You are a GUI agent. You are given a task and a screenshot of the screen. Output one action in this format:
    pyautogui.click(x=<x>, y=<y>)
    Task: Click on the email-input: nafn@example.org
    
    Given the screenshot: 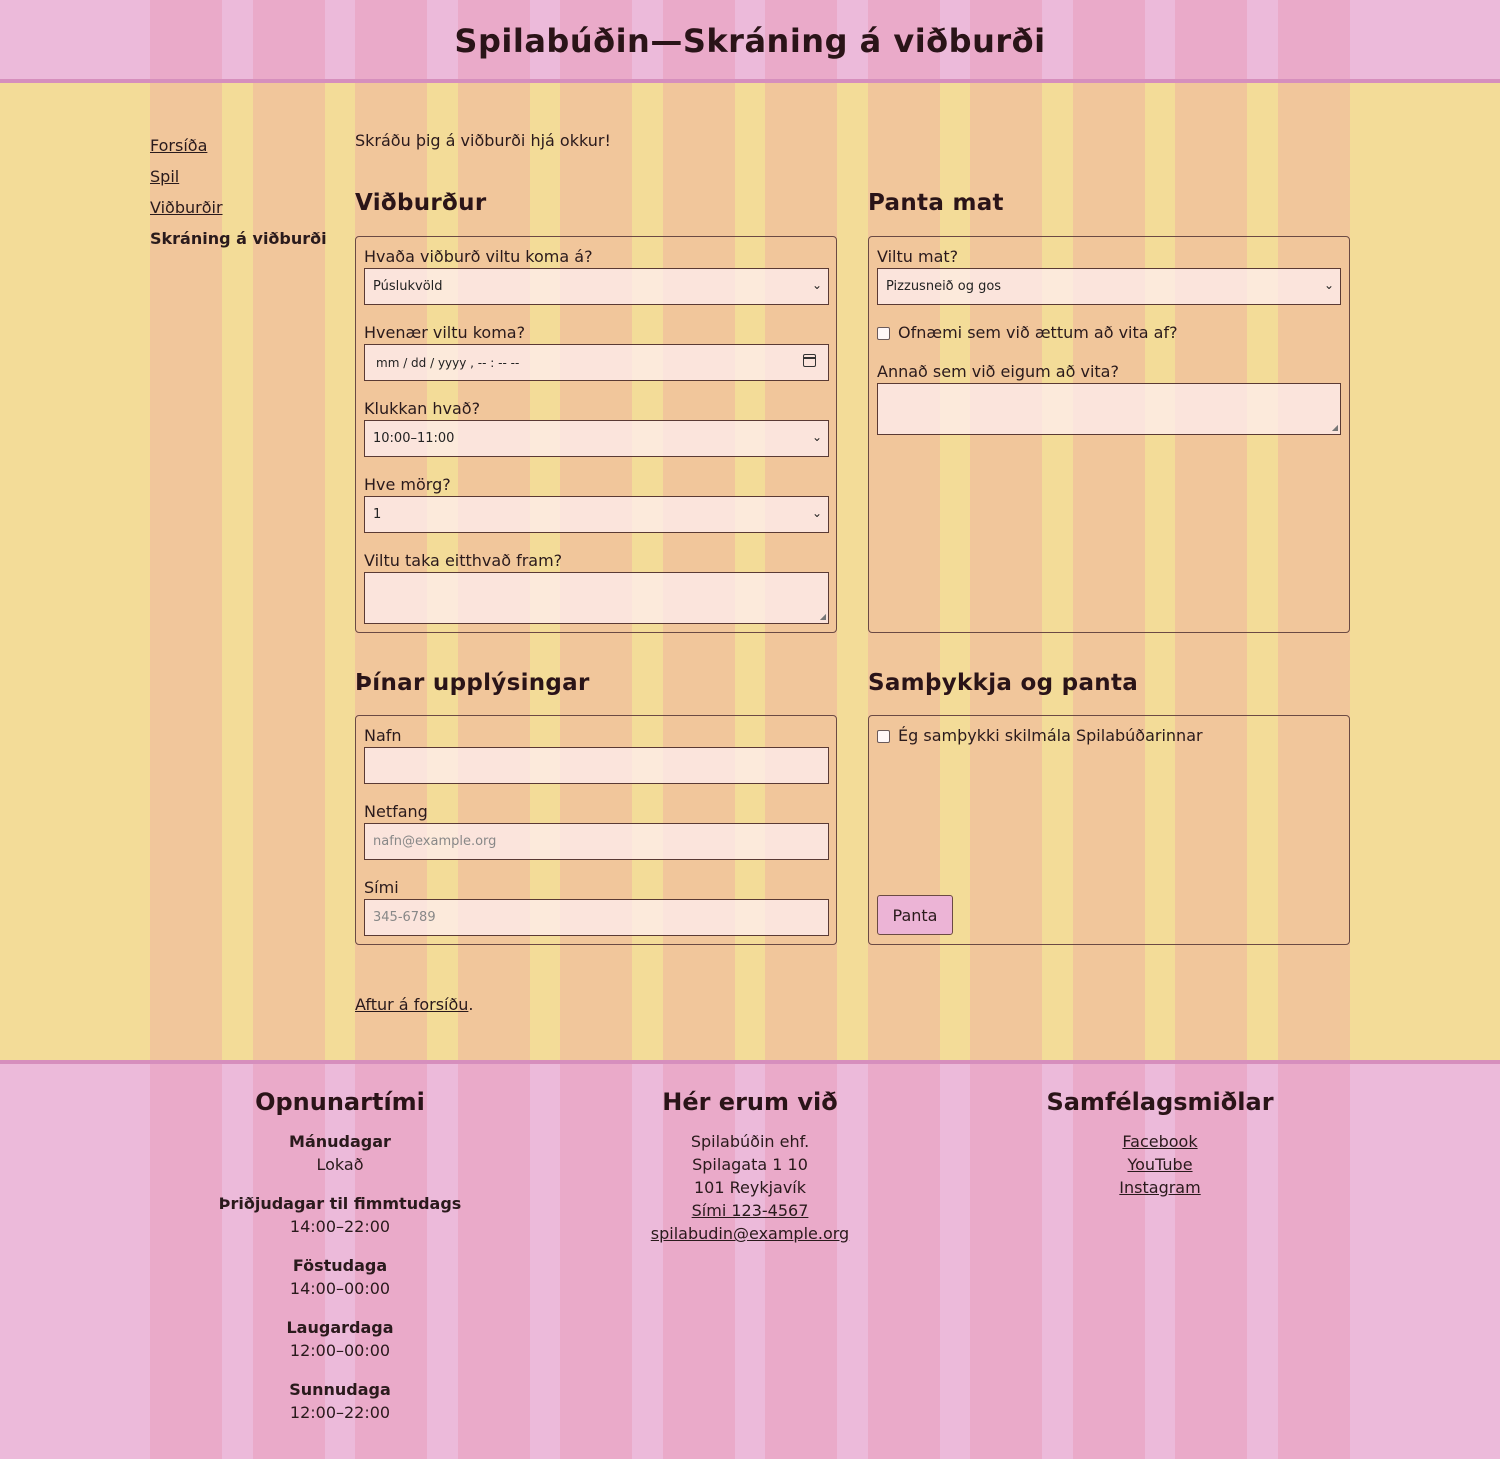 What is the action you would take?
    pyautogui.click(x=596, y=841)
    